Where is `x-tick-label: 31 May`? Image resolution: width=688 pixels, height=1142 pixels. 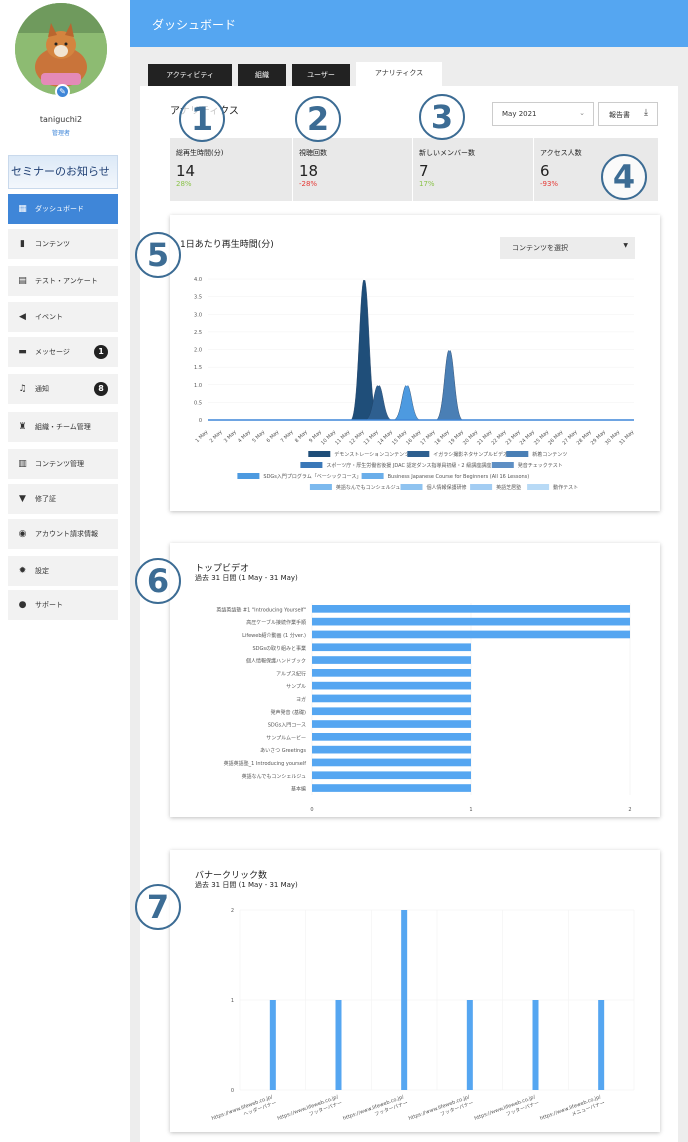
x-tick-label: 31 May is located at coordinates (626, 437).